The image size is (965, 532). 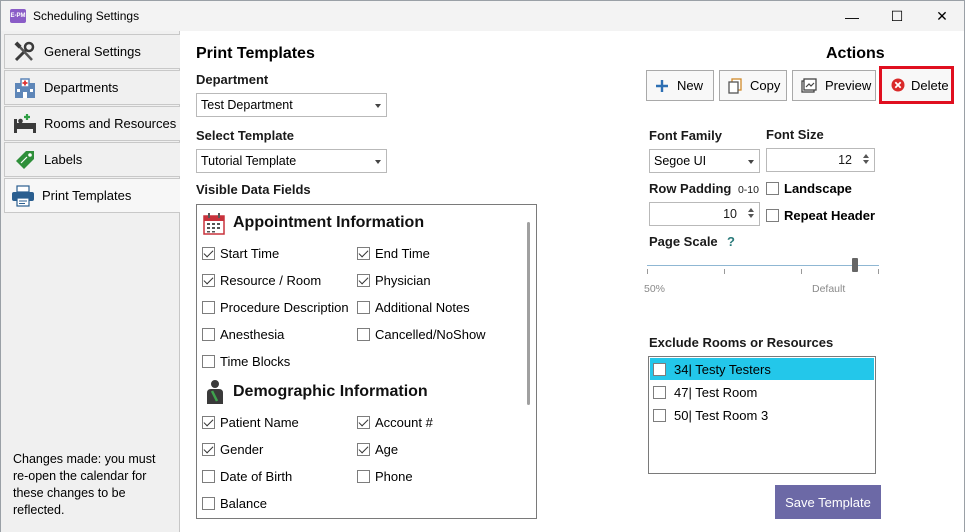 I want to click on sidebar-item-departments: Departments, so click(x=92, y=87).